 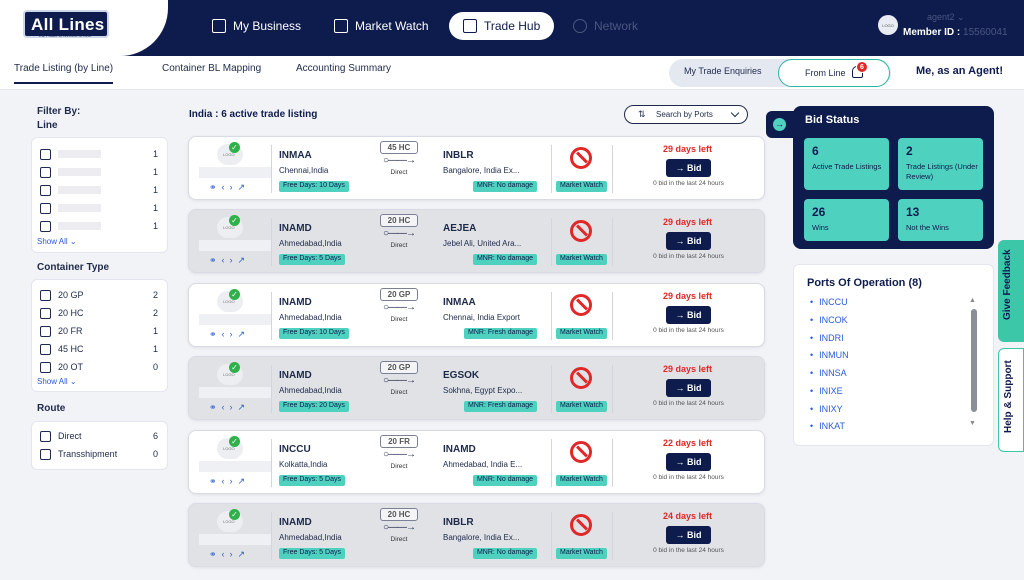 What do you see at coordinates (235, 539) in the screenshot?
I see `line-name-placeholder` at bounding box center [235, 539].